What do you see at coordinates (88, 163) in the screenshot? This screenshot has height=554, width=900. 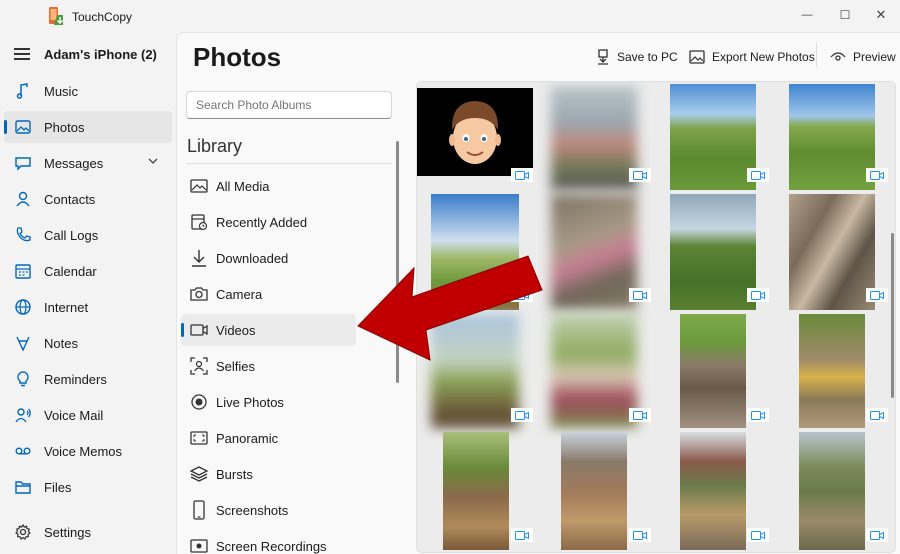 I see `sidebar-item-messages: Messages` at bounding box center [88, 163].